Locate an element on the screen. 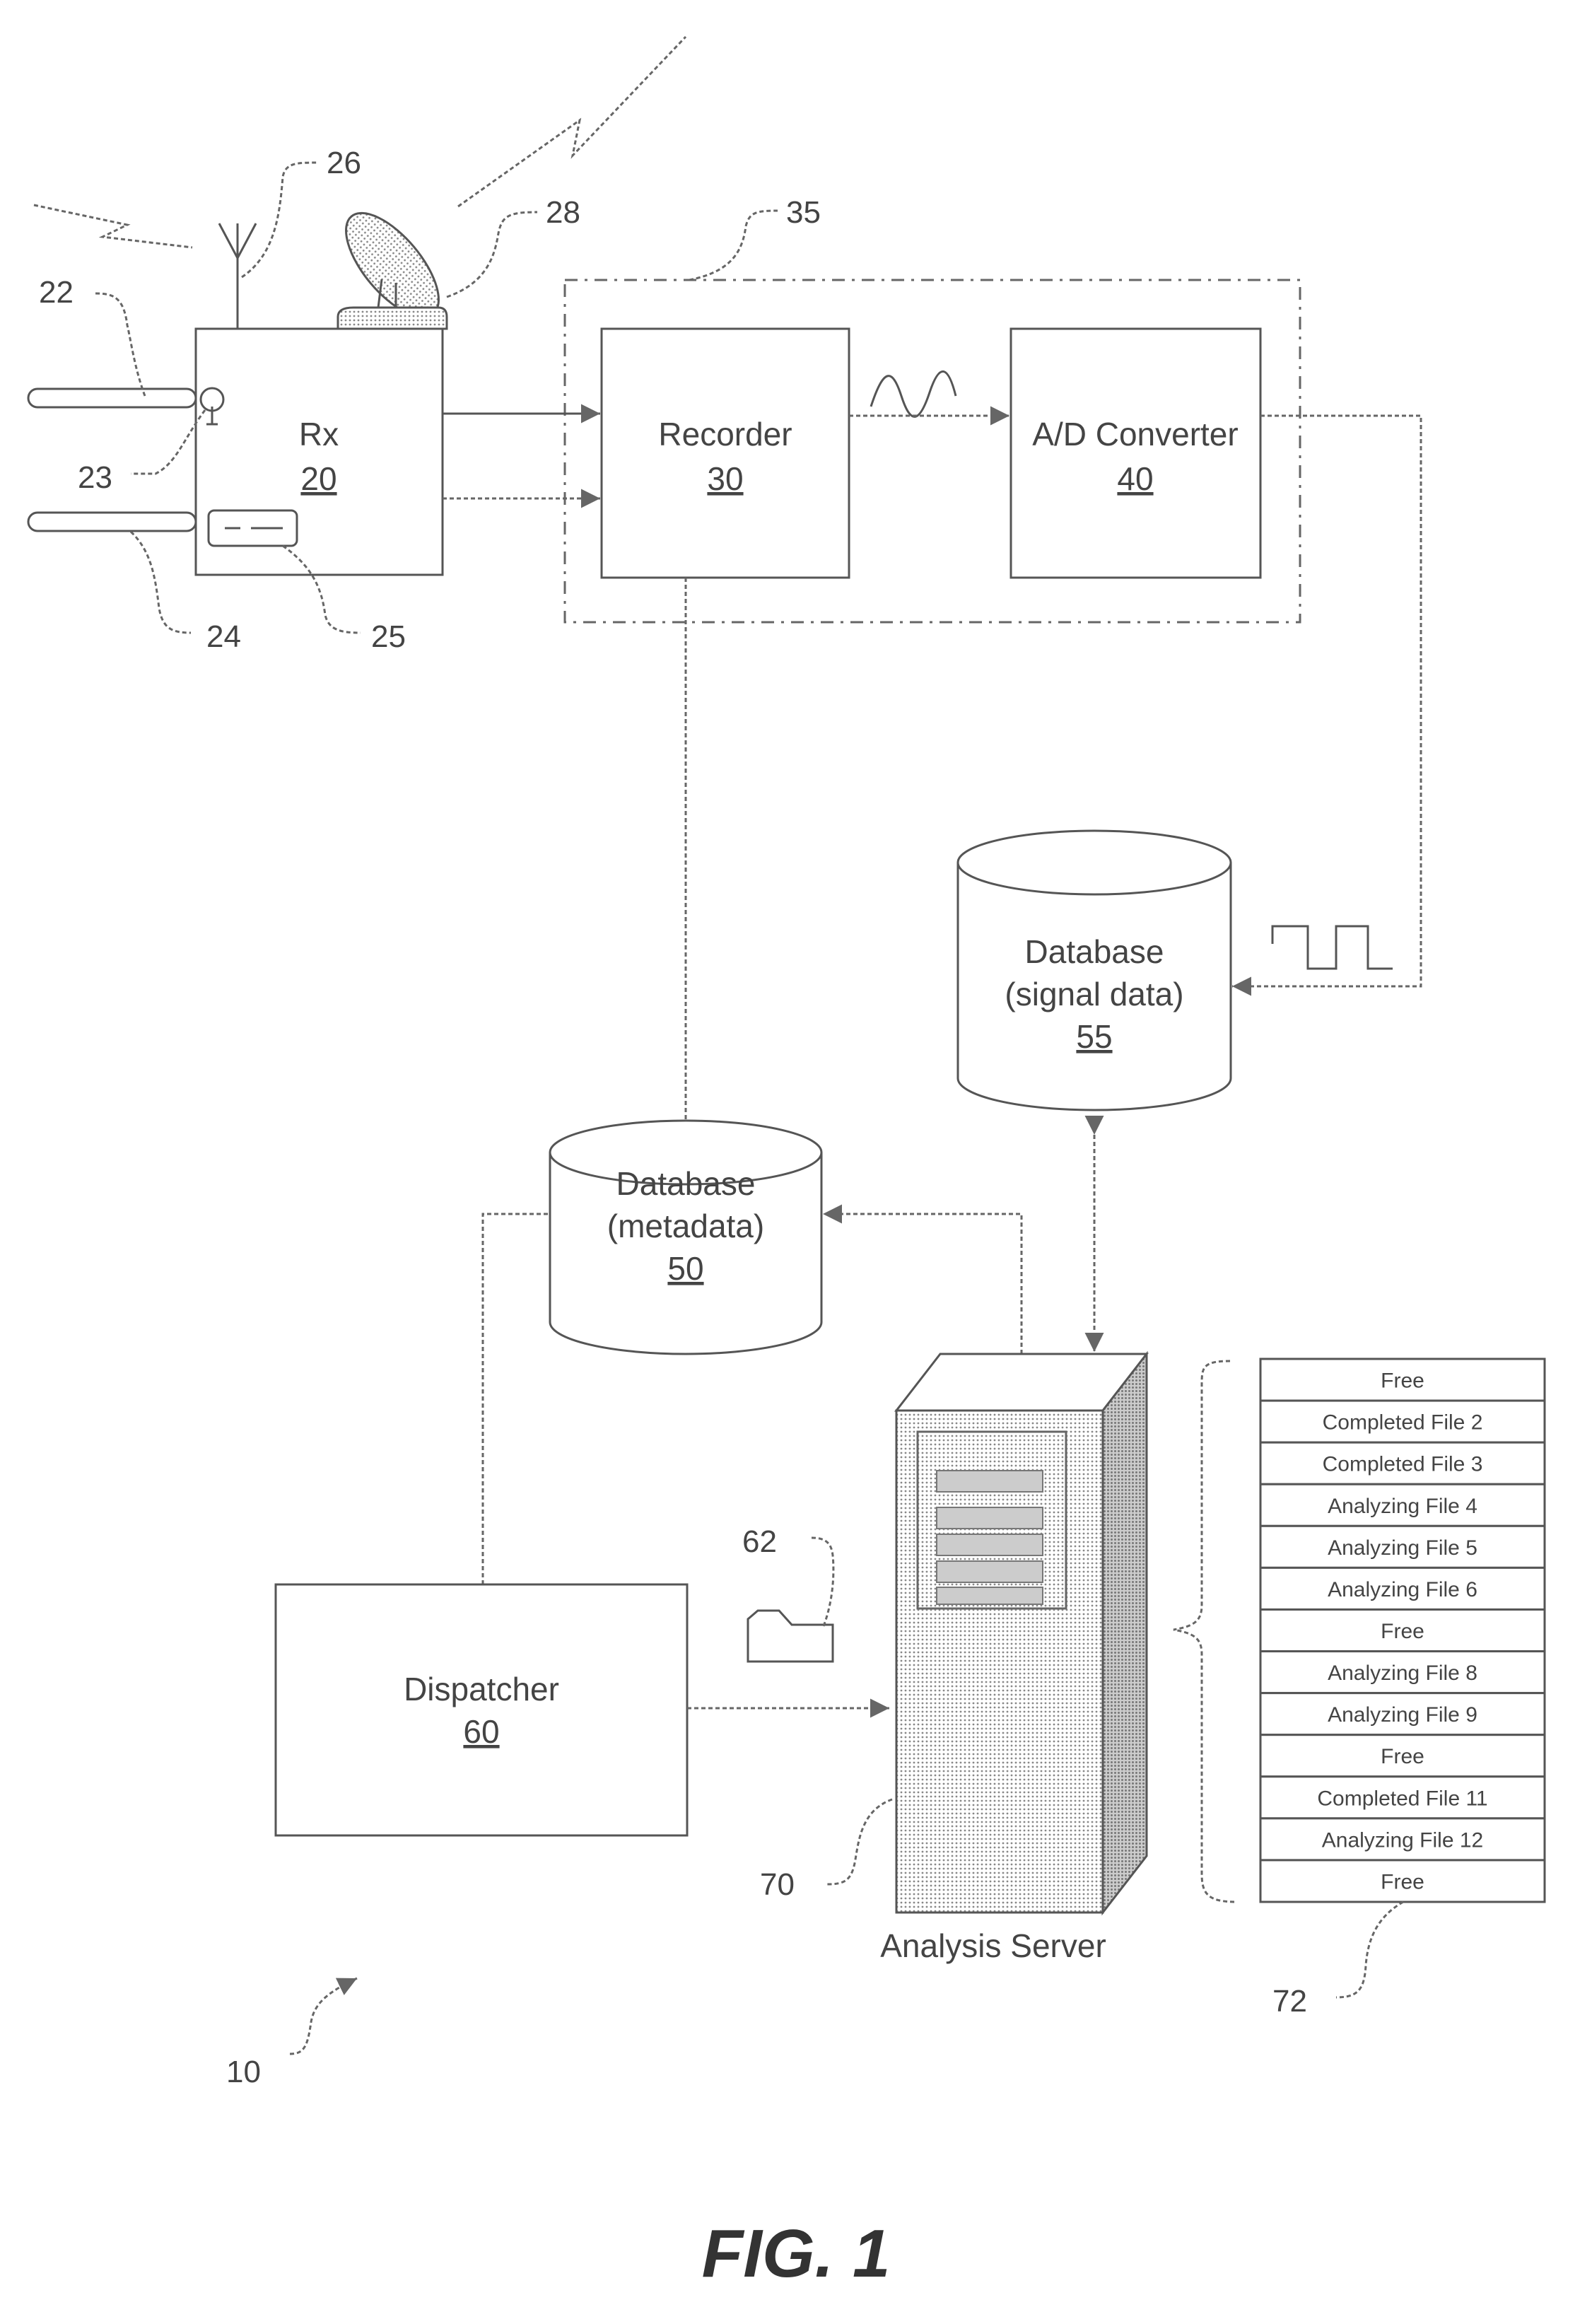 This screenshot has width=1592, height=2324. ref-62: 62 is located at coordinates (759, 1542).